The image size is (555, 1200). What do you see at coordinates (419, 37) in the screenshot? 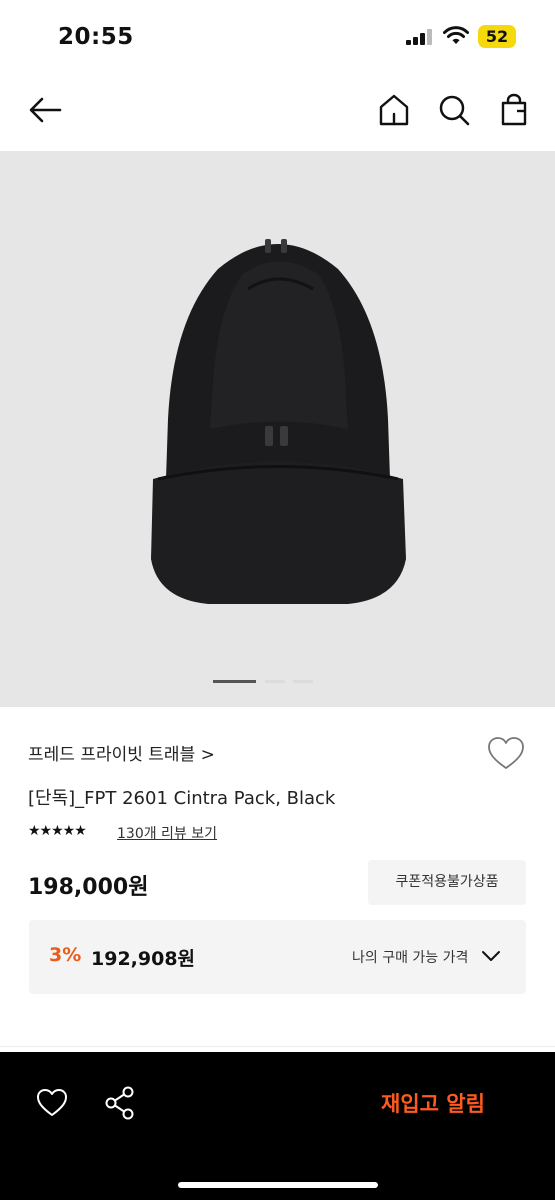
I see `cellular-signal-icon` at bounding box center [419, 37].